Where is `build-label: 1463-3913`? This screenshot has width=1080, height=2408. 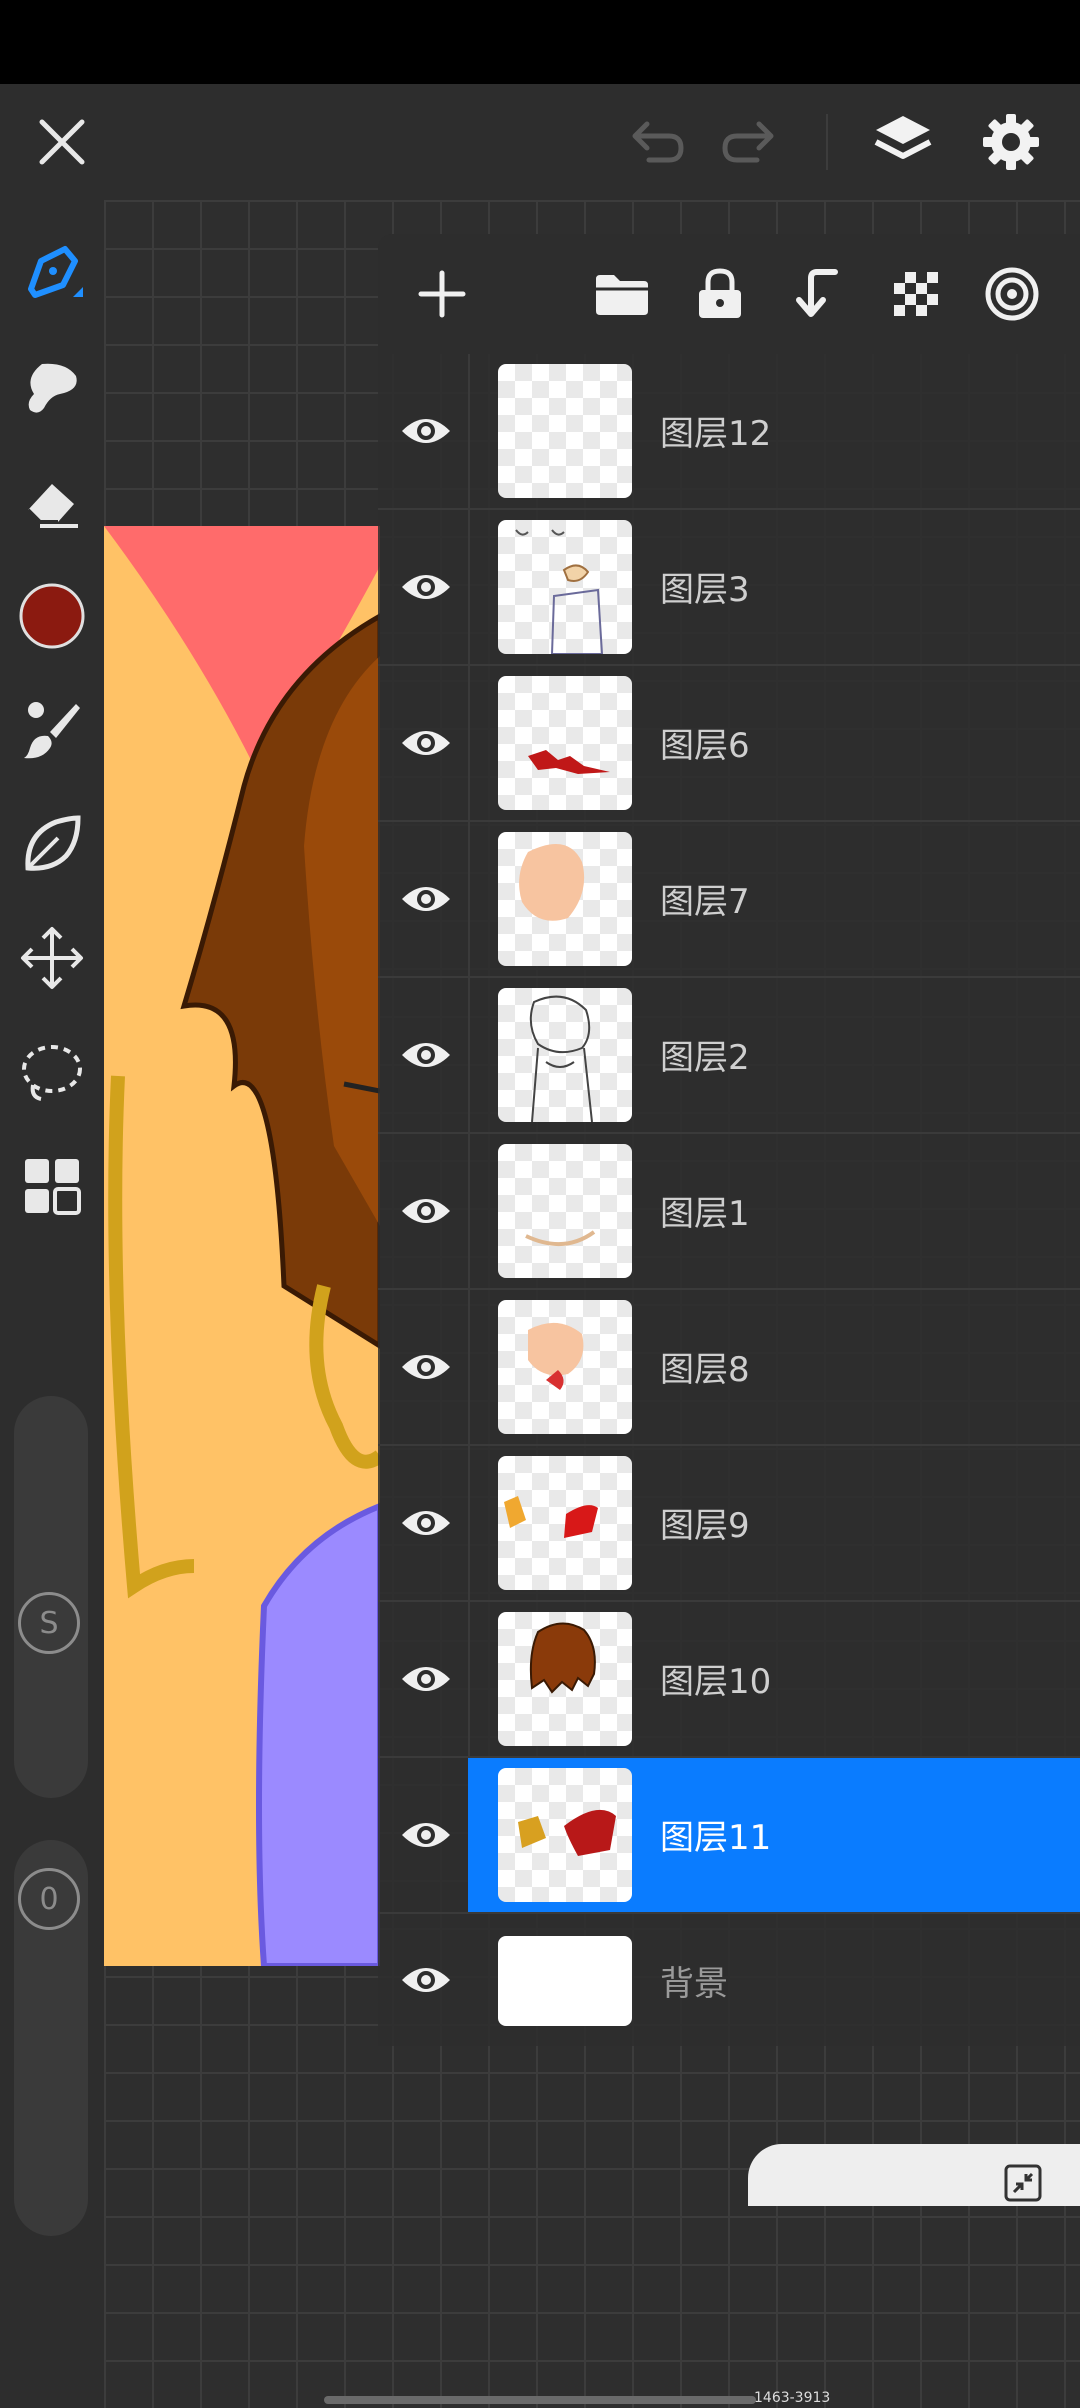 build-label: 1463-3913 is located at coordinates (792, 2398).